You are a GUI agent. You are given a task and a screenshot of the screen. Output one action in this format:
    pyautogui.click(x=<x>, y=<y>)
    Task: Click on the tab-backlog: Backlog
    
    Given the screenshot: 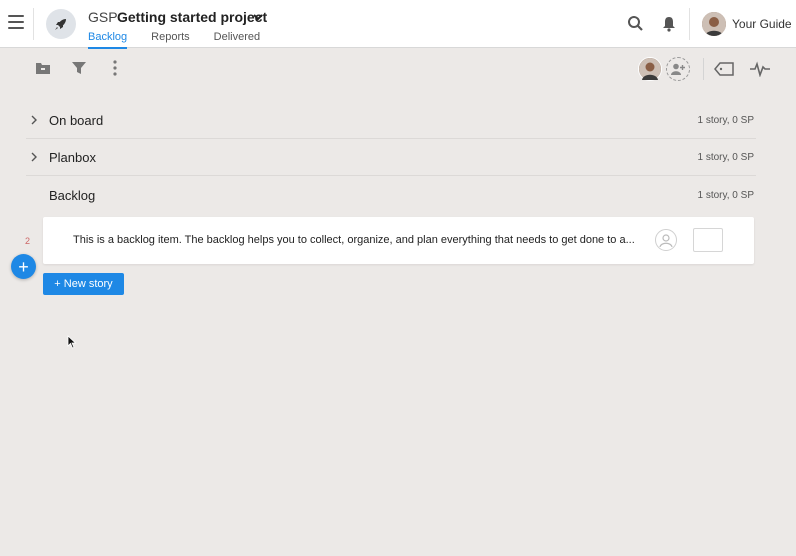 What is the action you would take?
    pyautogui.click(x=108, y=40)
    